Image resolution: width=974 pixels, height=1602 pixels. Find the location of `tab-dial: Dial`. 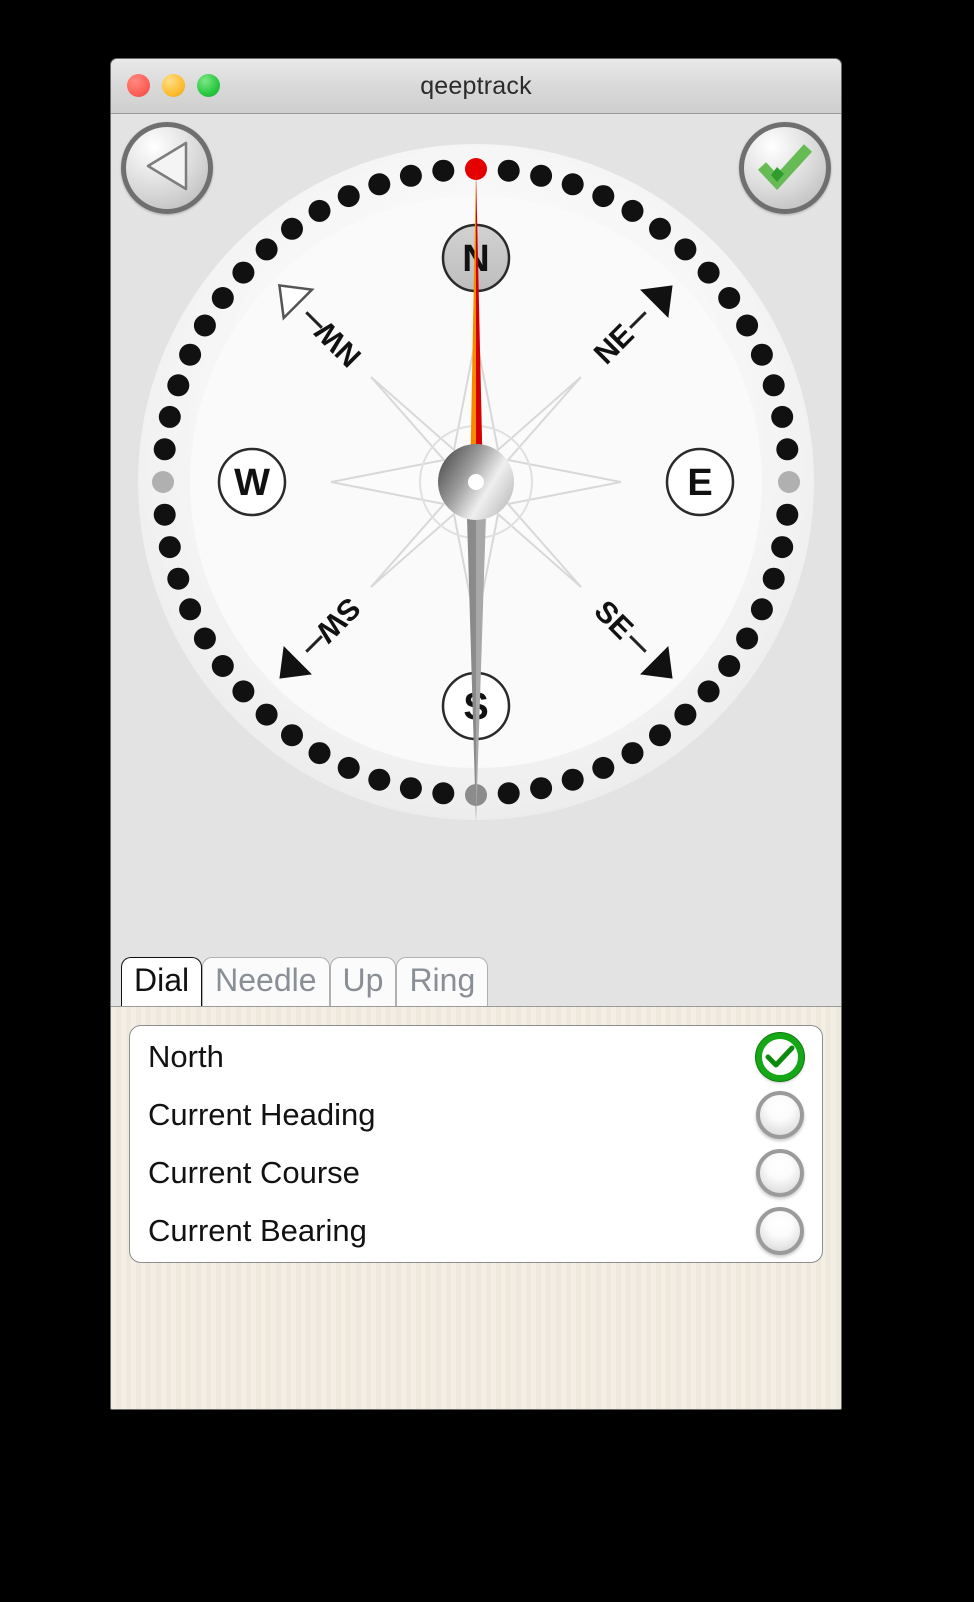

tab-dial: Dial is located at coordinates (162, 981).